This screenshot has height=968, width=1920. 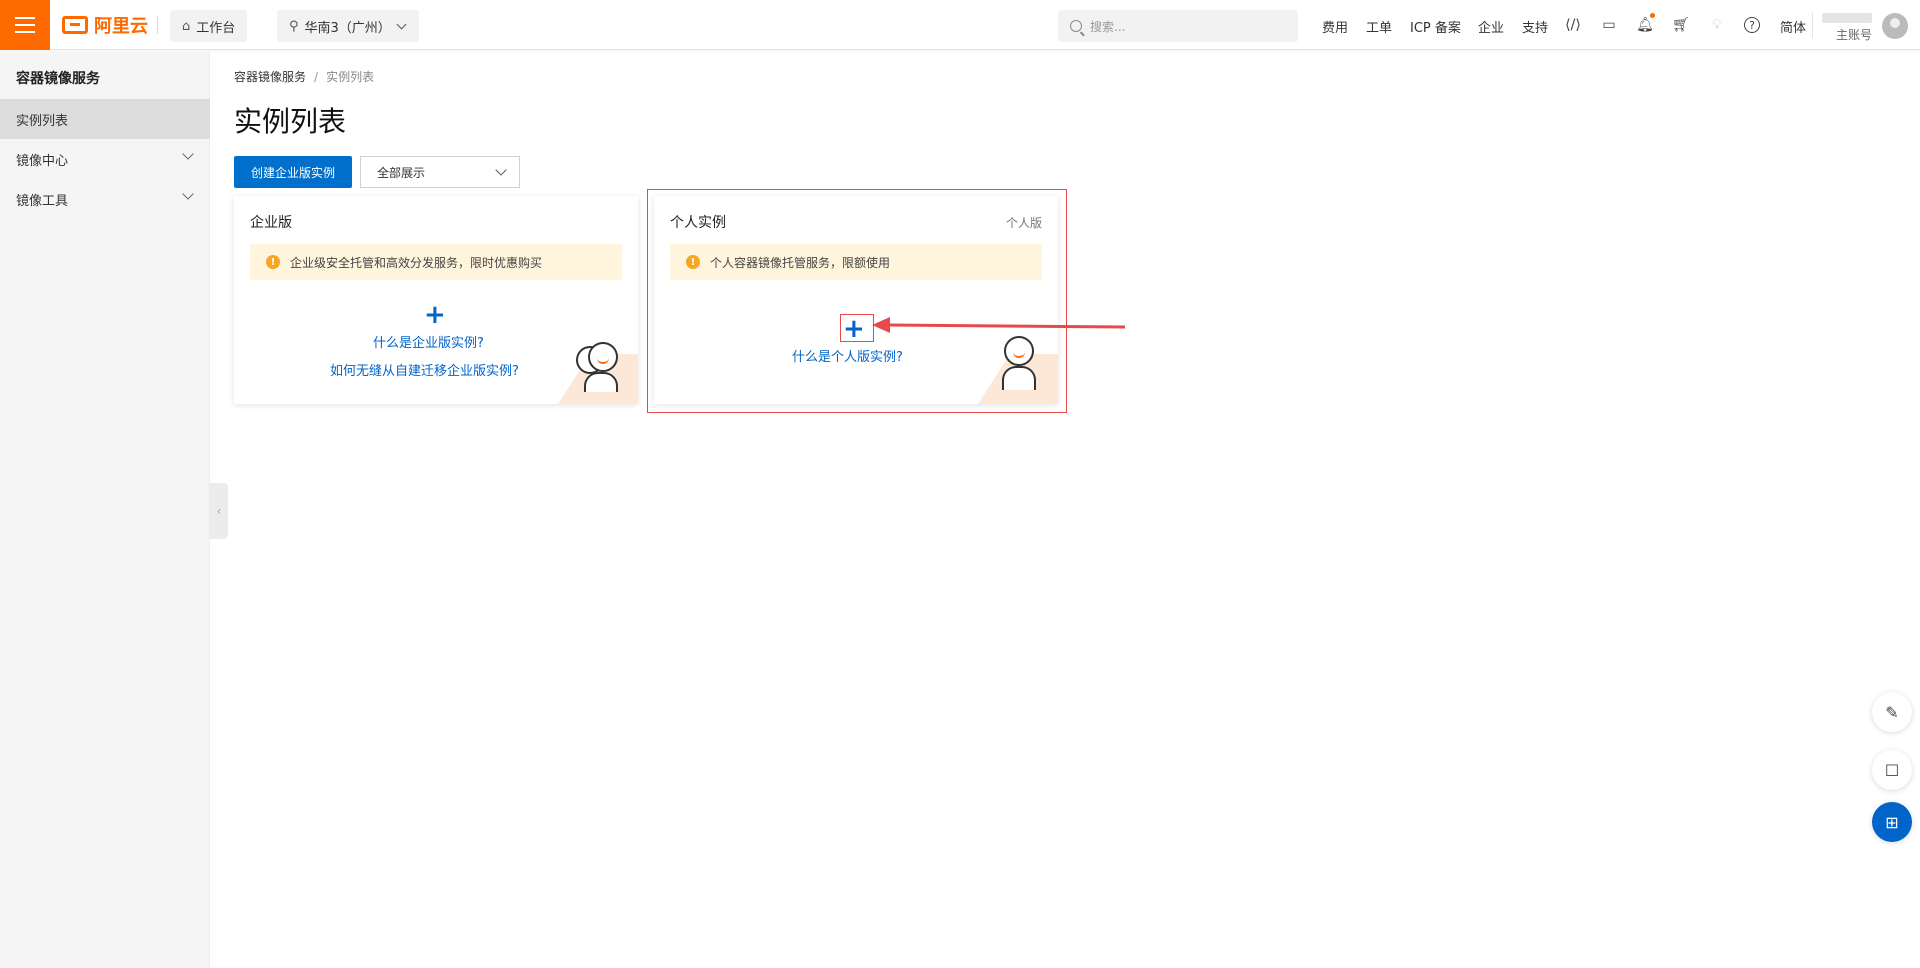 I want to click on chevron-left-icon: ‹, so click(x=219, y=511).